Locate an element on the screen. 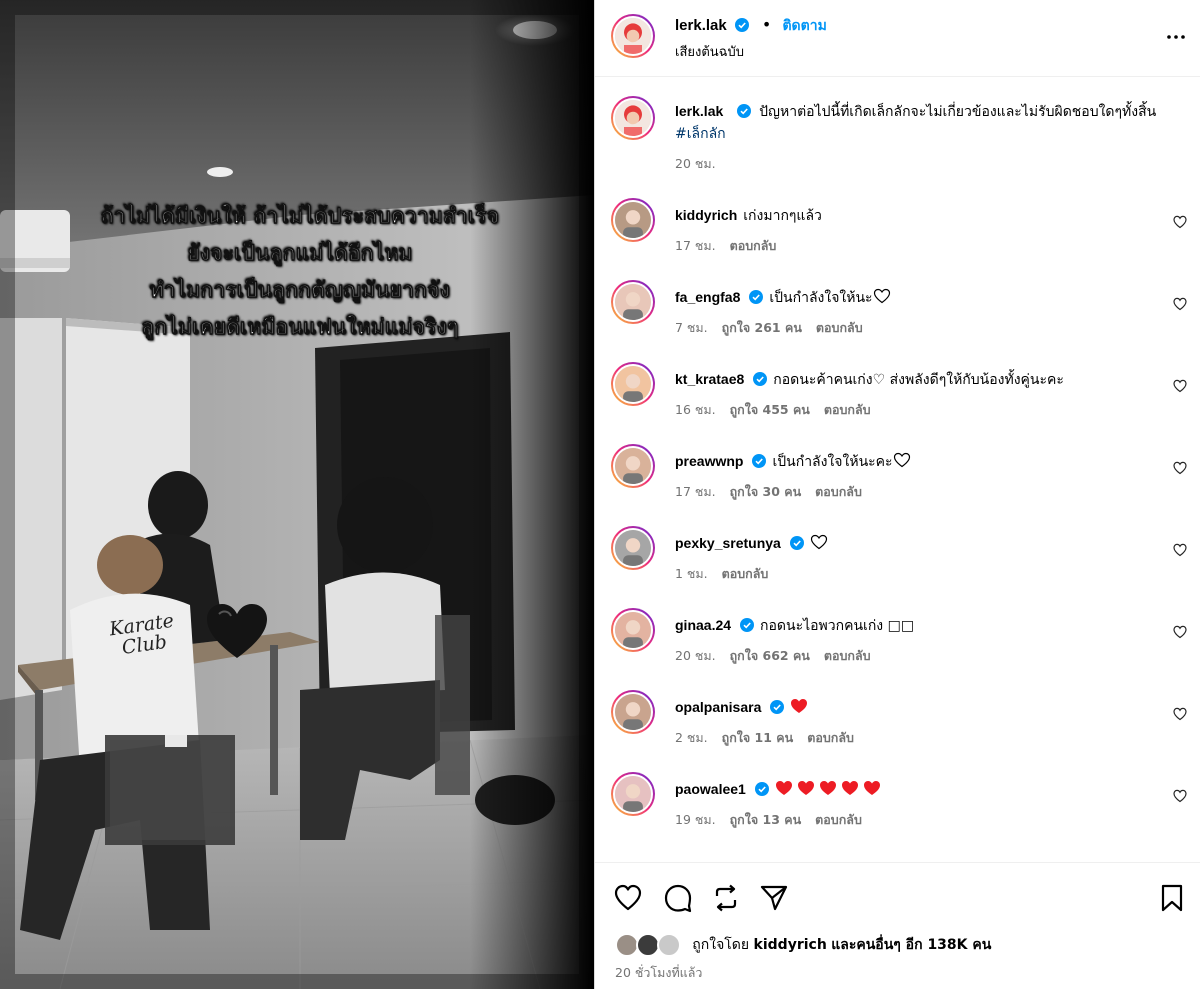 This screenshot has width=1200, height=989. likes-others: และคนอื่นๆ อีก 138K คน is located at coordinates (911, 945).